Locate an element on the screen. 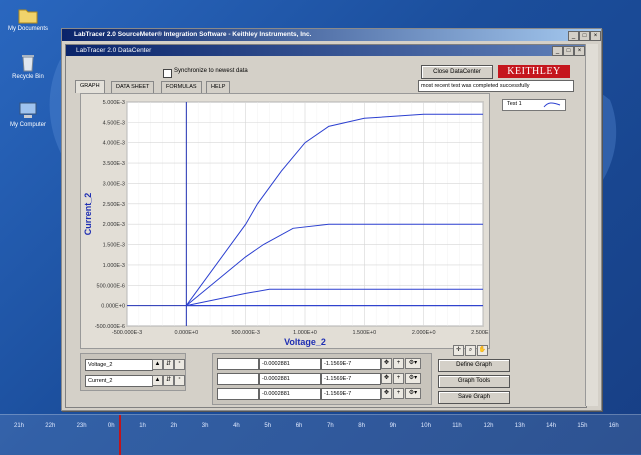 Image resolution: width=641 pixels, height=455 pixels. legend-item-test-1: Test 1 is located at coordinates (534, 105).